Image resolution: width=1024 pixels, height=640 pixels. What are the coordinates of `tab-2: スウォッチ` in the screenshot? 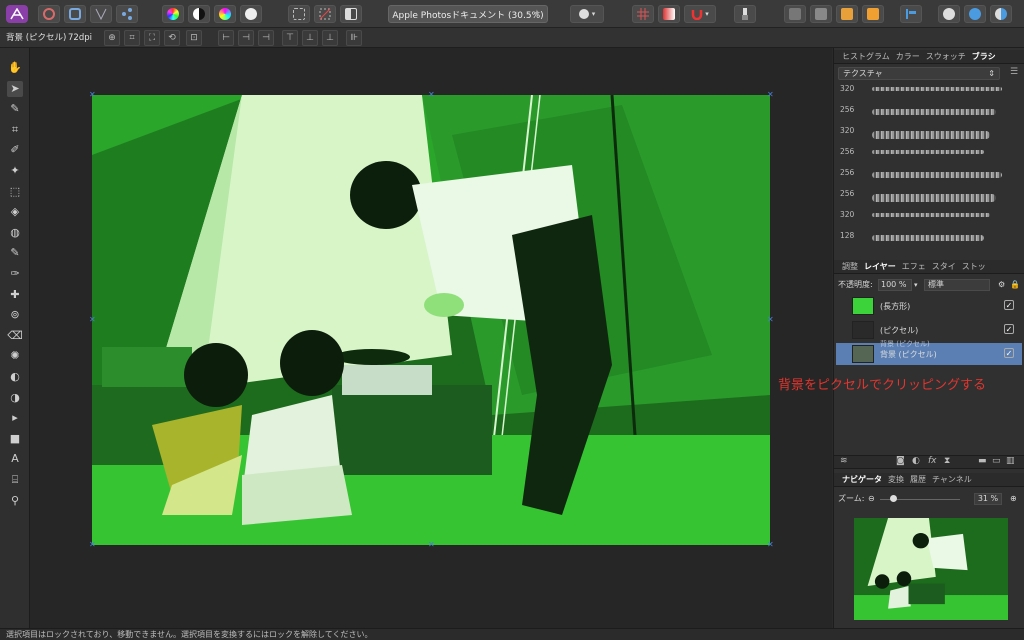 It's located at (946, 56).